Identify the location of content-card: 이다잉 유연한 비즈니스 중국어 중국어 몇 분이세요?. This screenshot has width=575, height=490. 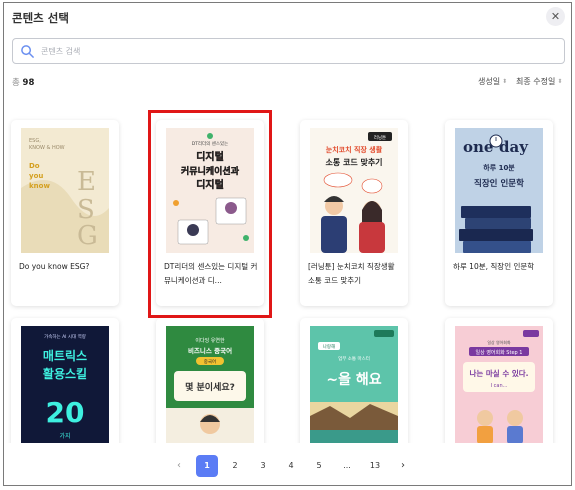
(210, 380).